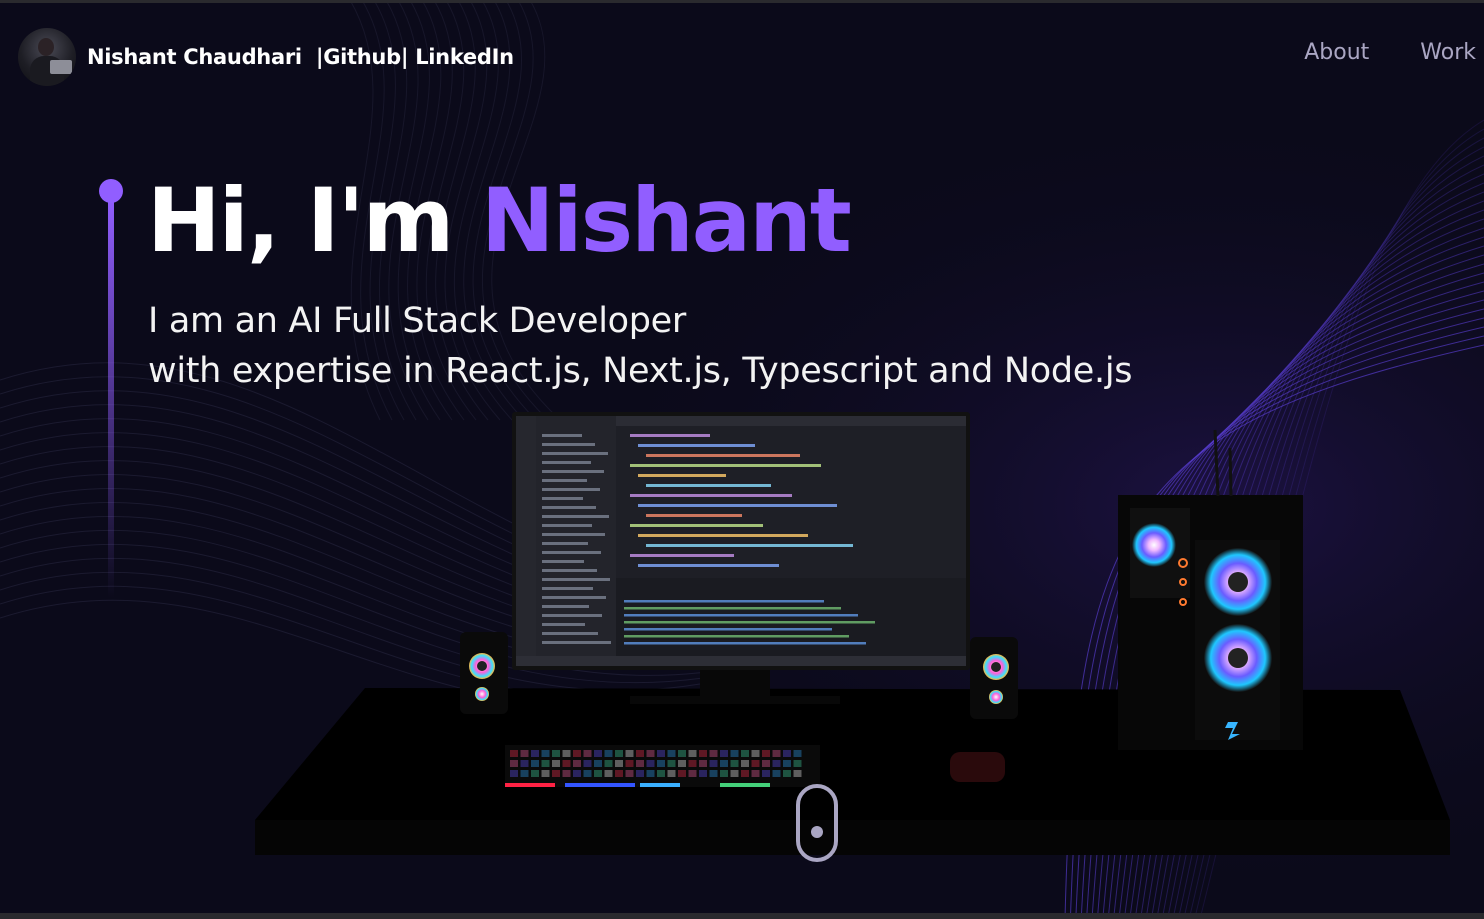  What do you see at coordinates (742, 916) in the screenshot?
I see `bottom-border` at bounding box center [742, 916].